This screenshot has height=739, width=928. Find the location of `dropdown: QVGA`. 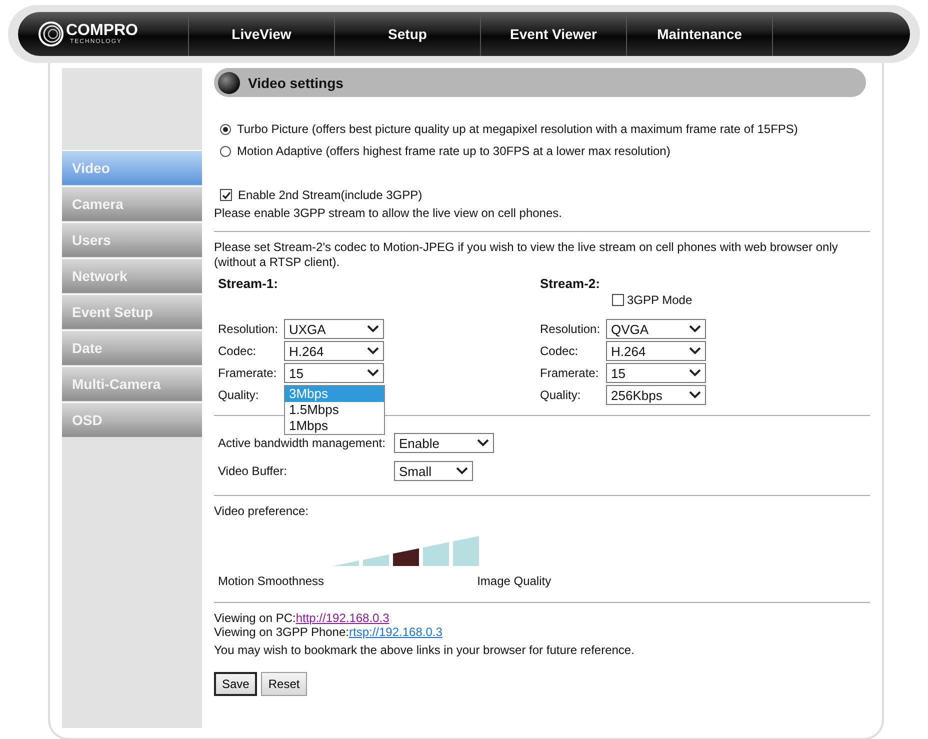

dropdown: QVGA is located at coordinates (656, 329).